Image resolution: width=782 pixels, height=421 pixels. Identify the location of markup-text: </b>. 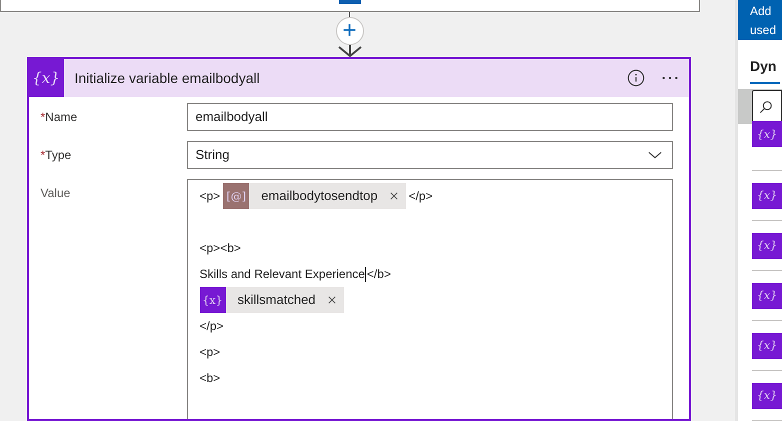
(378, 274).